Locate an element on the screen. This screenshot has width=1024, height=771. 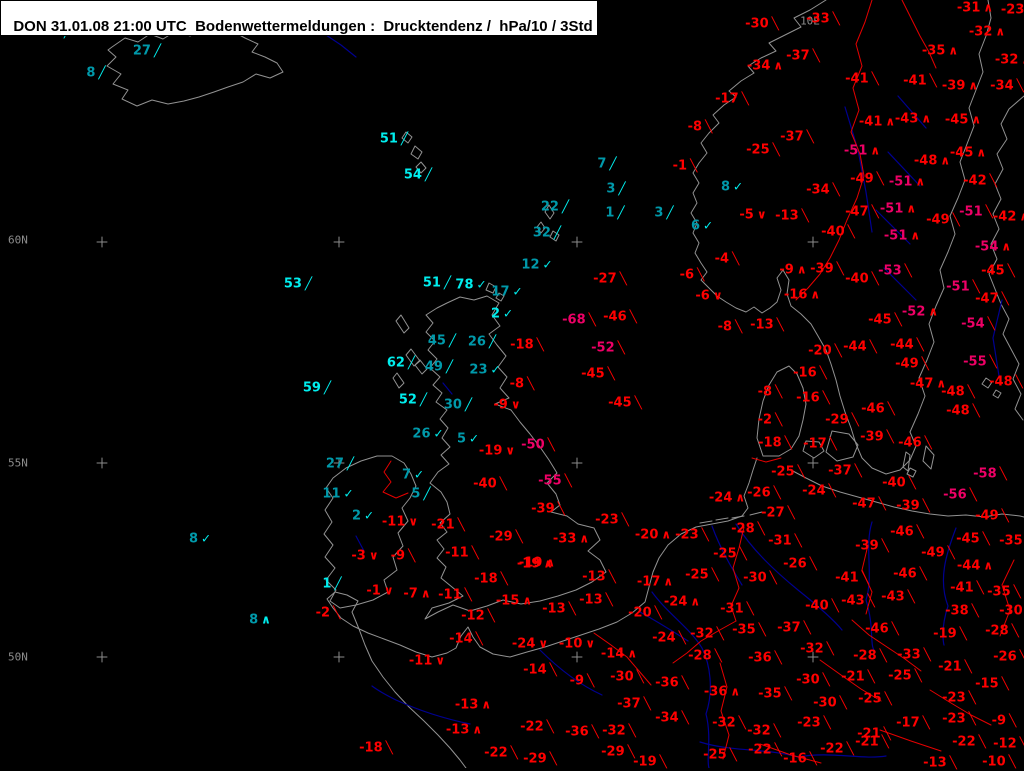
pressure-tendency-value: -50 is located at coordinates (533, 445).